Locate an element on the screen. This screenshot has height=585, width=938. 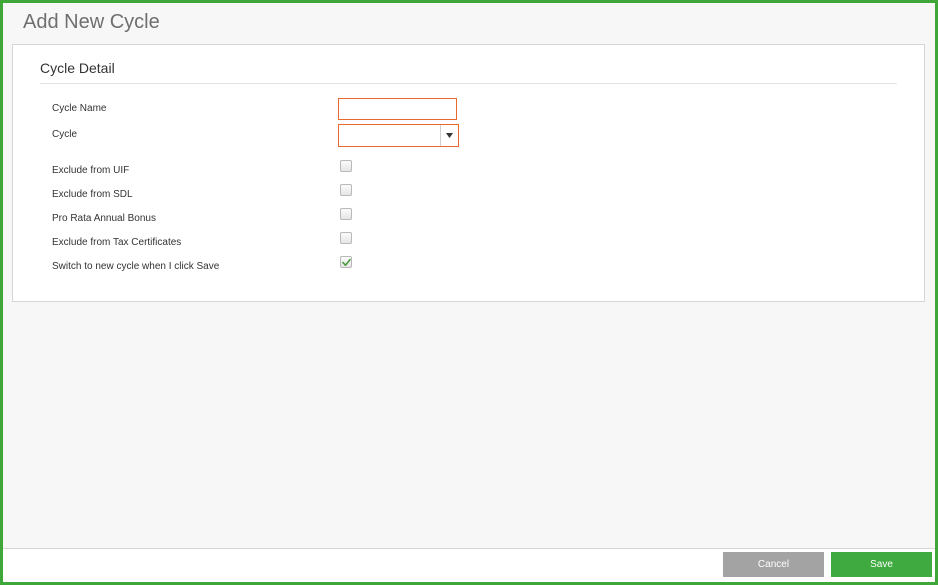
switch-new-cycle-row: Switch to new cycle when I click Save is located at coordinates (468, 268).